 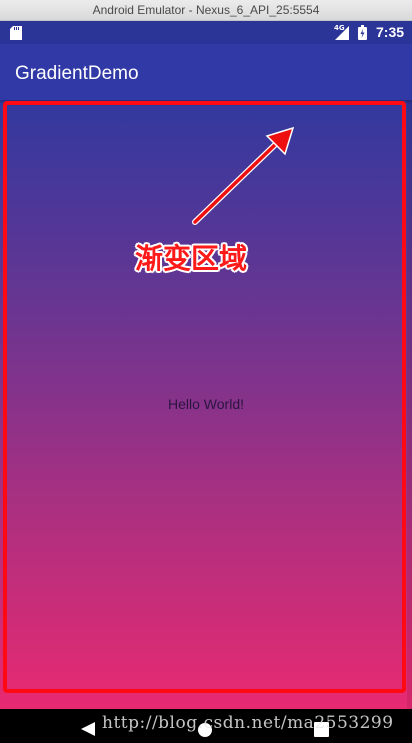 What do you see at coordinates (77, 73) in the screenshot?
I see `app-title: GradientDemo` at bounding box center [77, 73].